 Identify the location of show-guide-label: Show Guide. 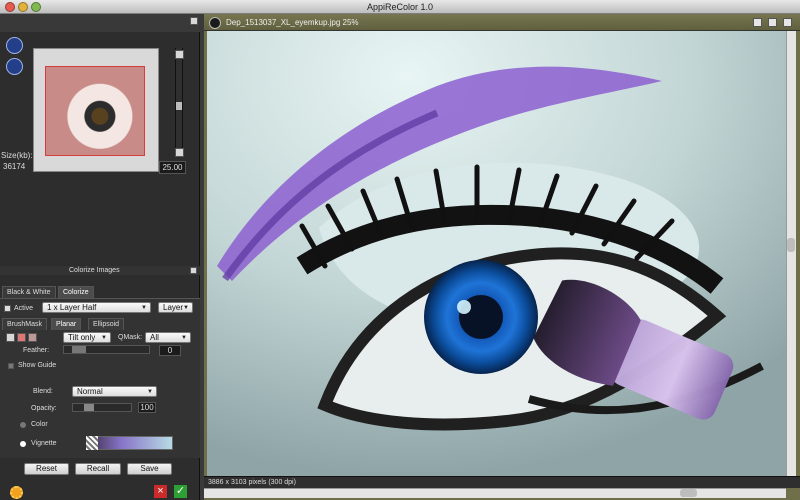
(37, 365).